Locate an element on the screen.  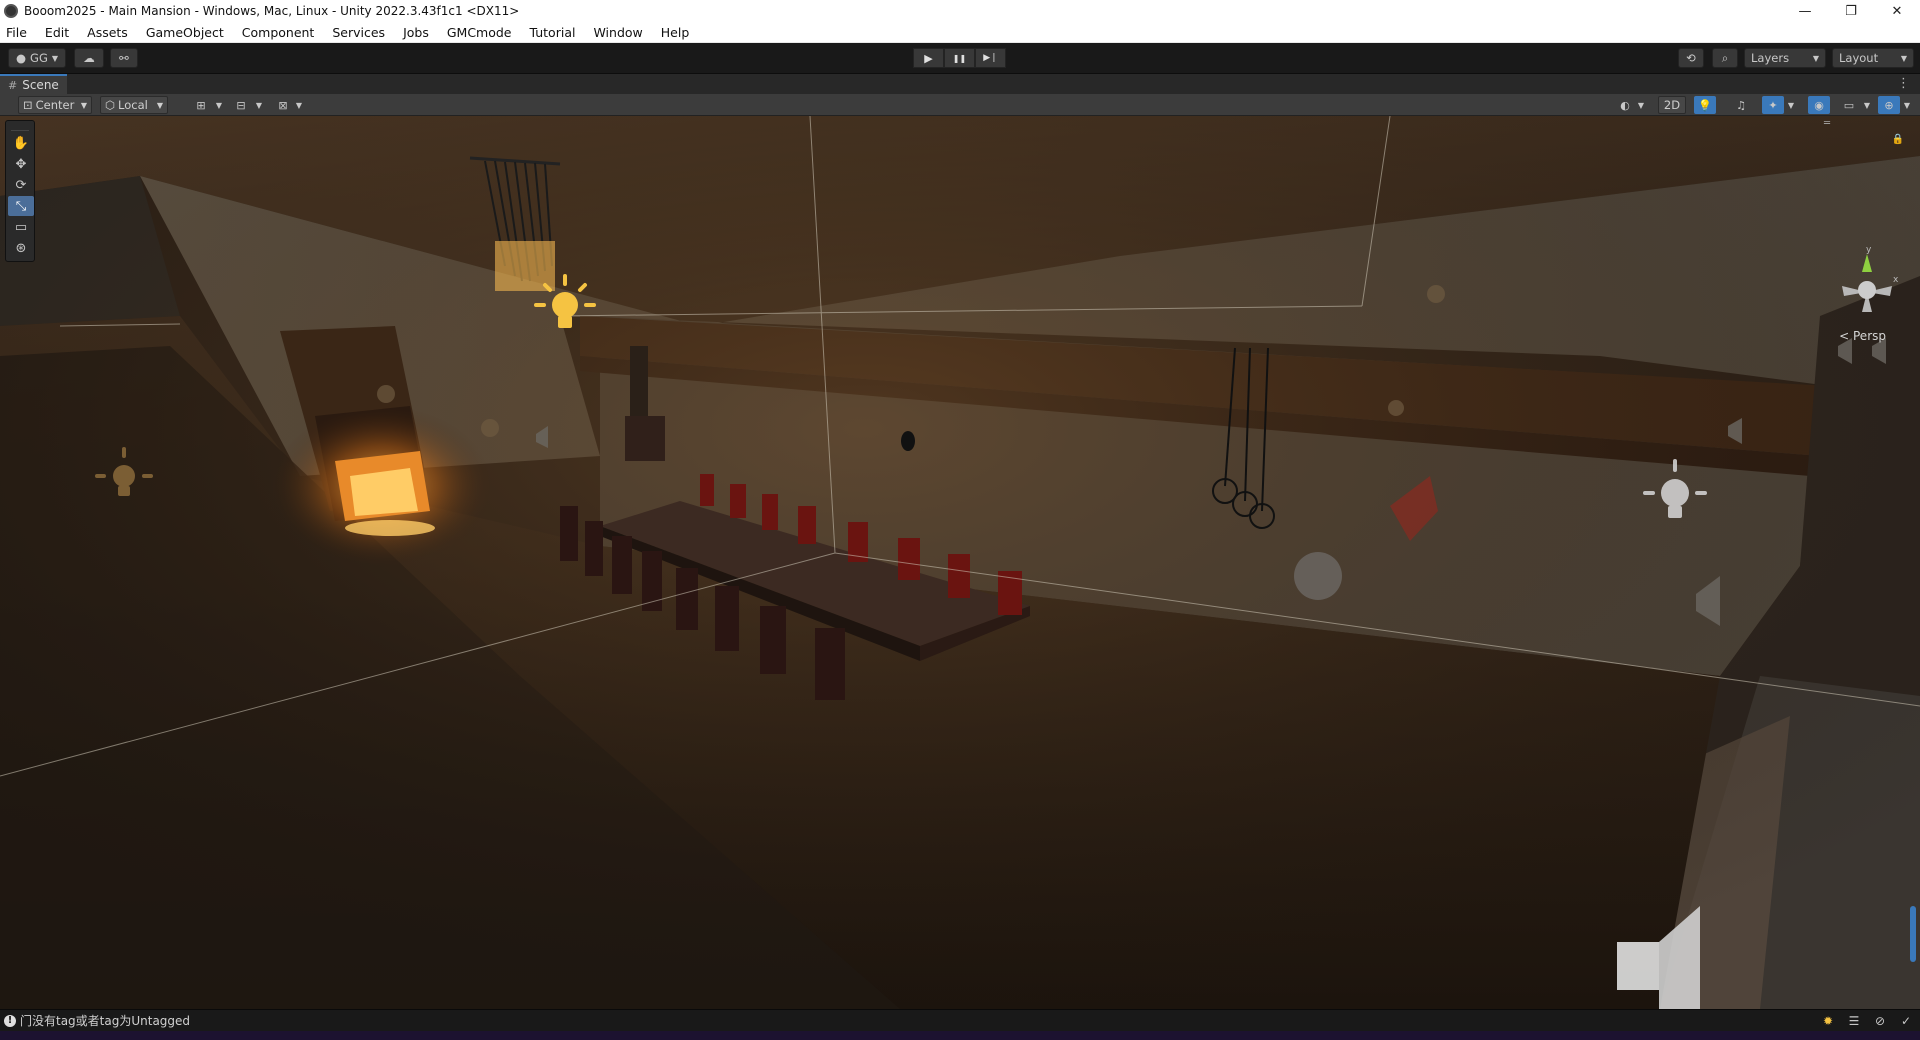
layers-dropdown: Layers ▼ is located at coordinates (1785, 58).